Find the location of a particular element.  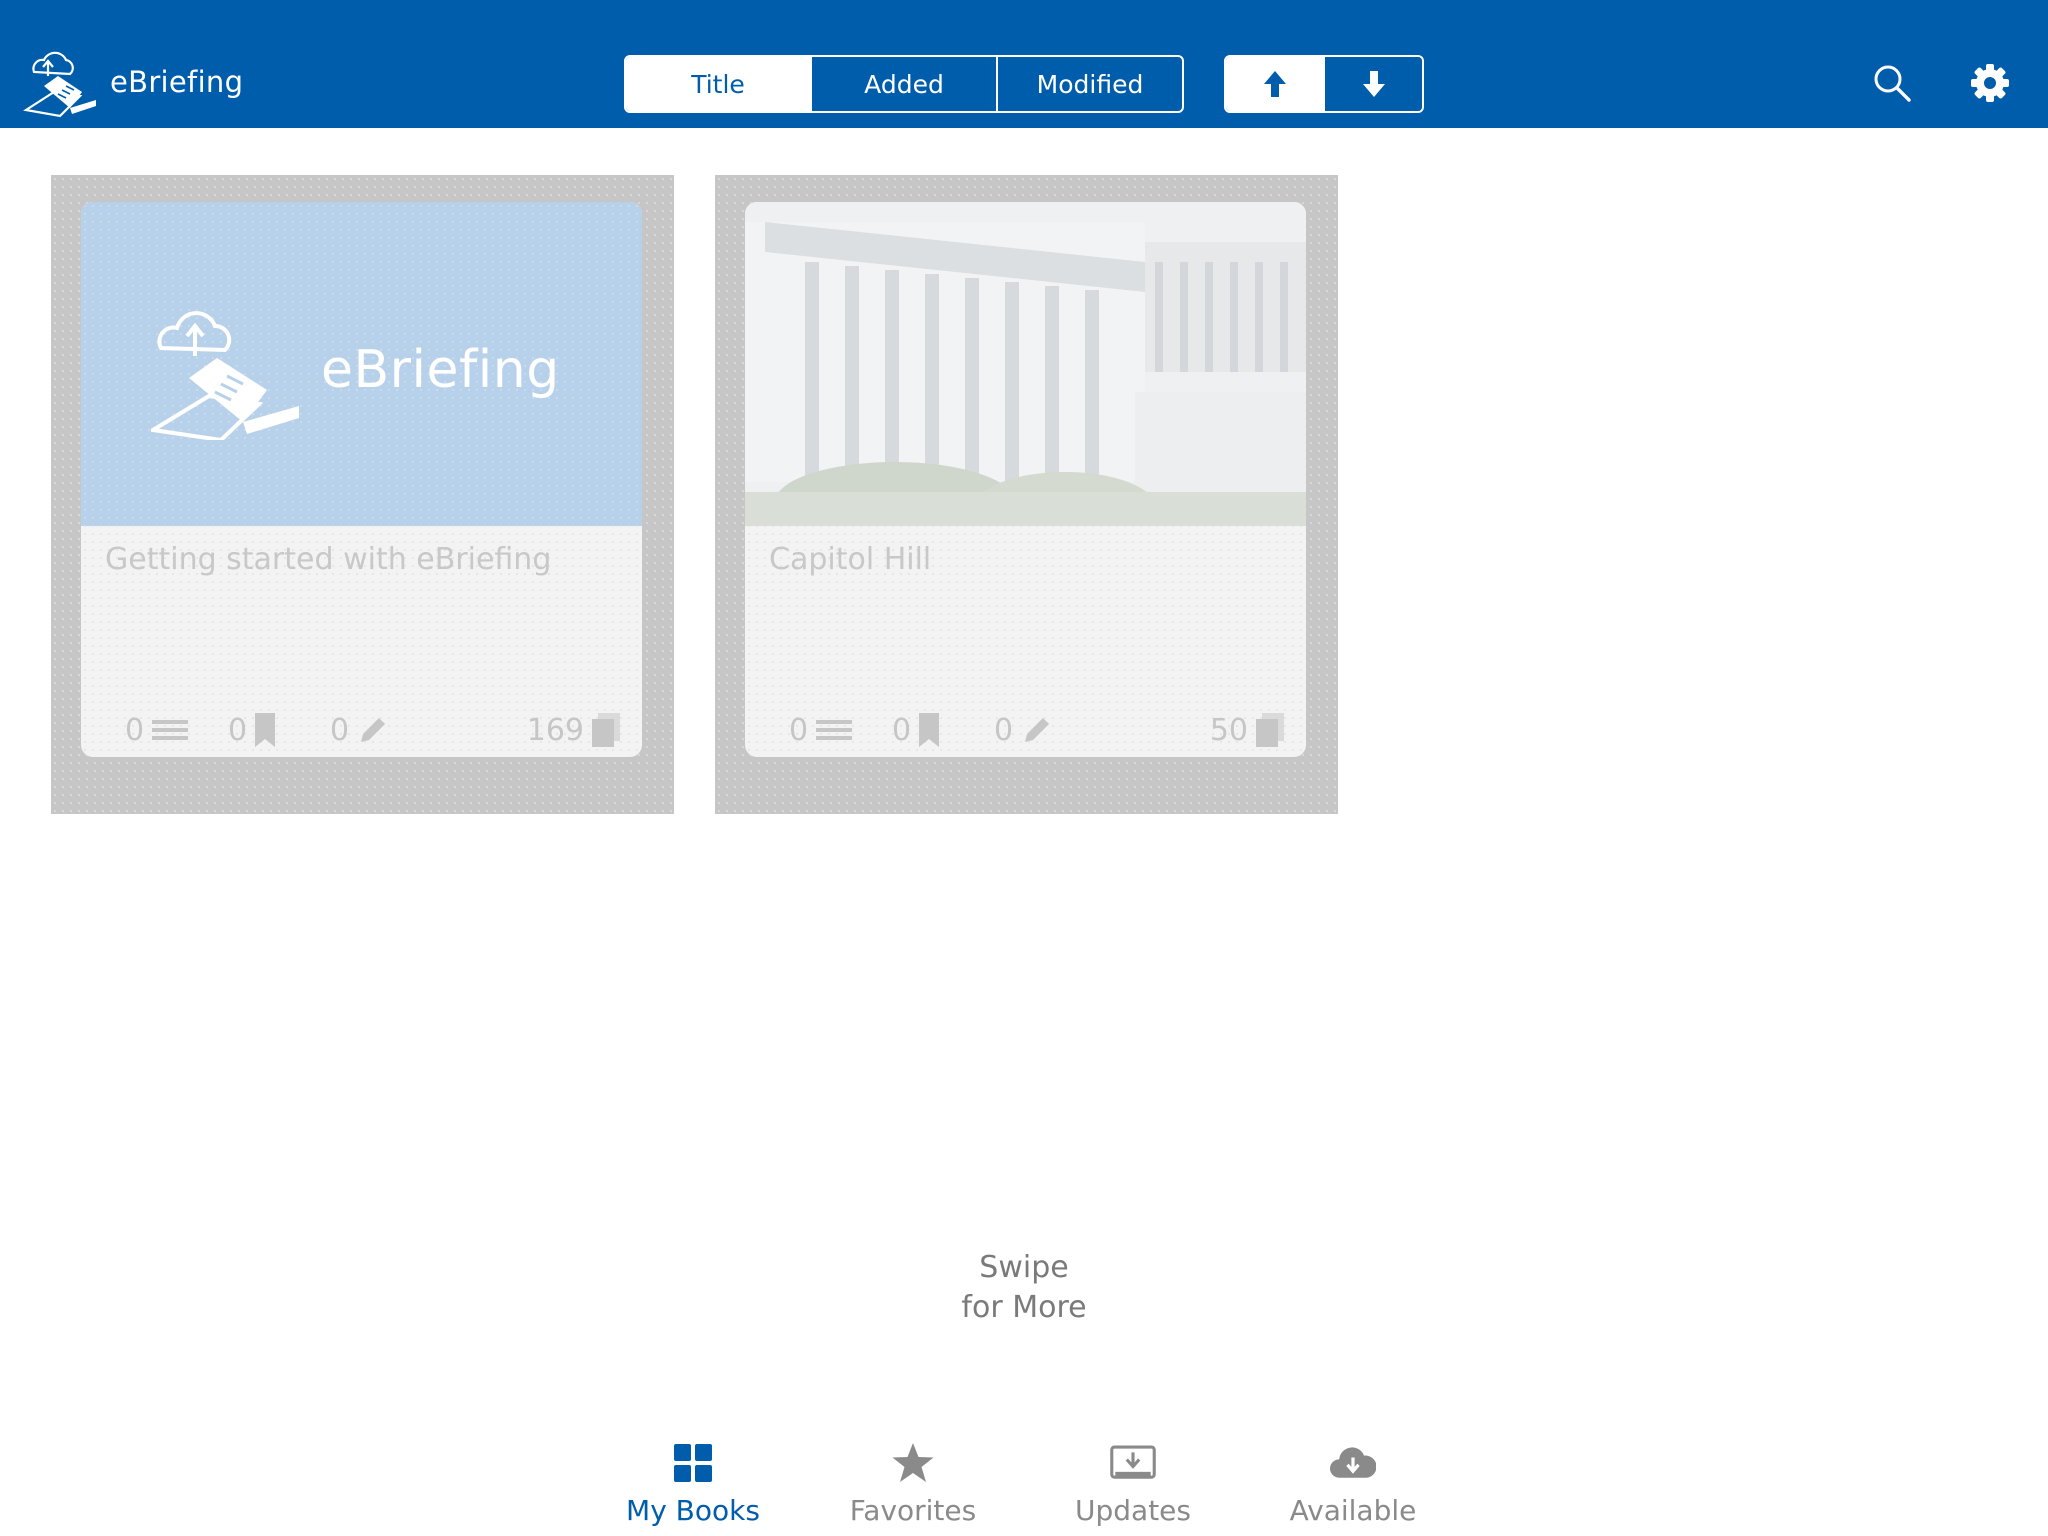

pages-count: 169 is located at coordinates (573, 730).